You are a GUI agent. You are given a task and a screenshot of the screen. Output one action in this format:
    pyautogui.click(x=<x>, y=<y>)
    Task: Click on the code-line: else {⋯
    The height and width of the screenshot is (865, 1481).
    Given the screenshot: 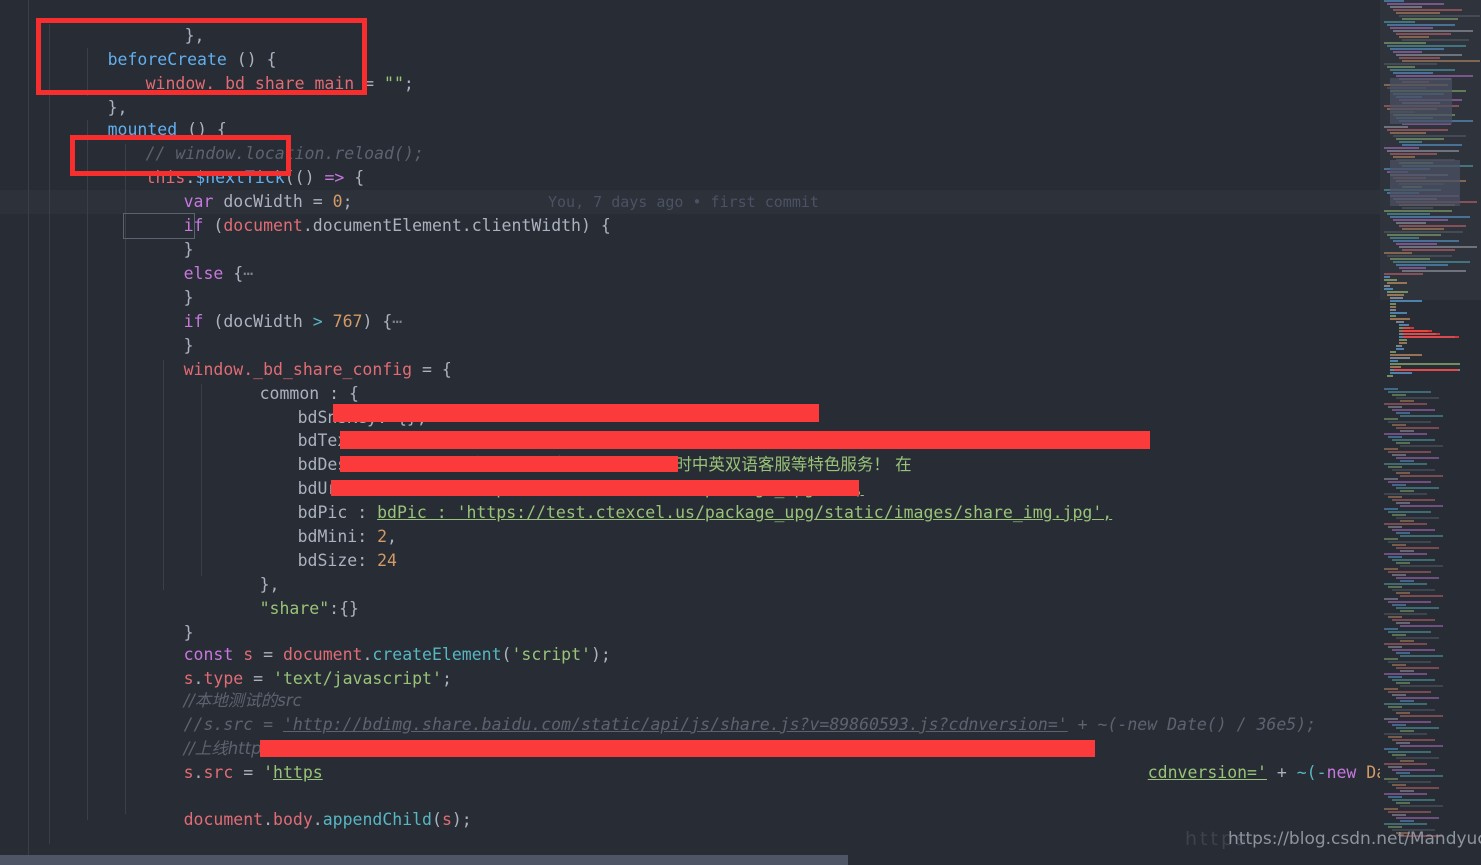 What is the action you would take?
    pyautogui.click(x=189, y=260)
    